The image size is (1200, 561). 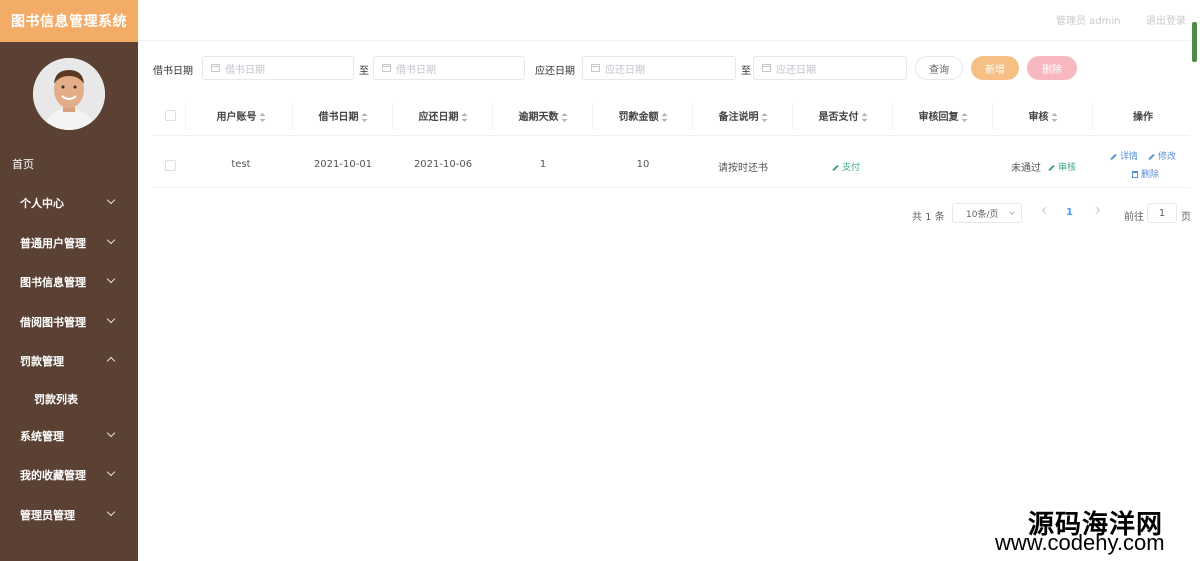 What do you see at coordinates (69, 203) in the screenshot?
I see `sidebar-item-personal-center: 个人中心` at bounding box center [69, 203].